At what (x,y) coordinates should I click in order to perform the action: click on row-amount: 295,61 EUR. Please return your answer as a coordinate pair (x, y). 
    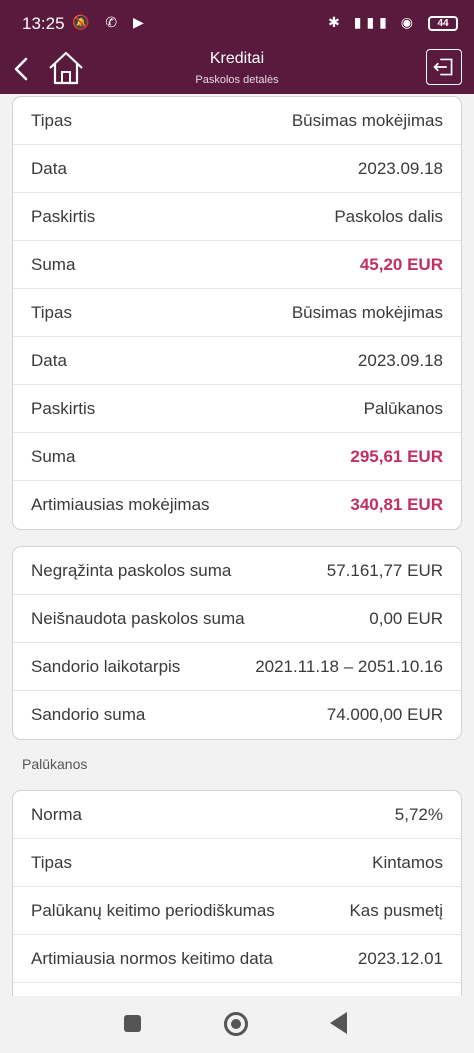
    Looking at the image, I should click on (396, 456).